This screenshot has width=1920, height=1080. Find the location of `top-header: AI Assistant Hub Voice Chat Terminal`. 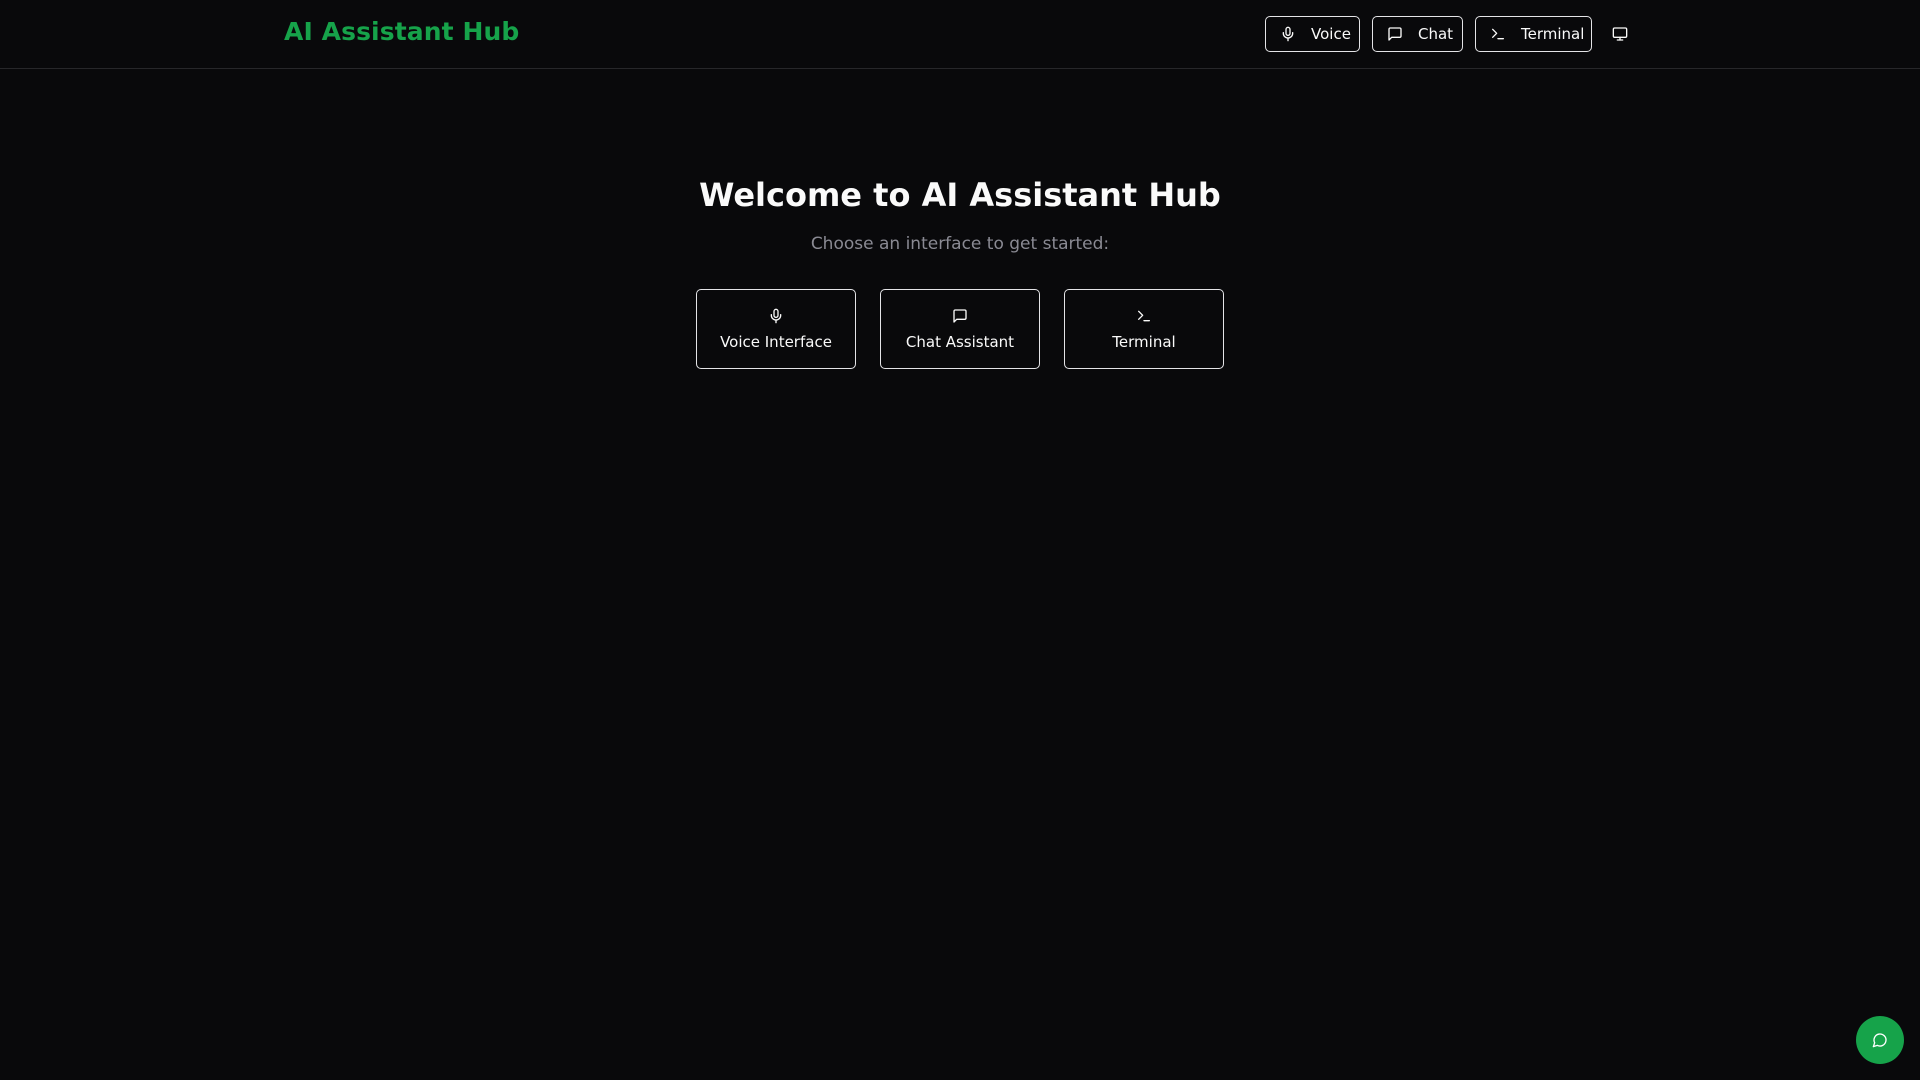

top-header: AI Assistant Hub Voice Chat Terminal is located at coordinates (960, 34).